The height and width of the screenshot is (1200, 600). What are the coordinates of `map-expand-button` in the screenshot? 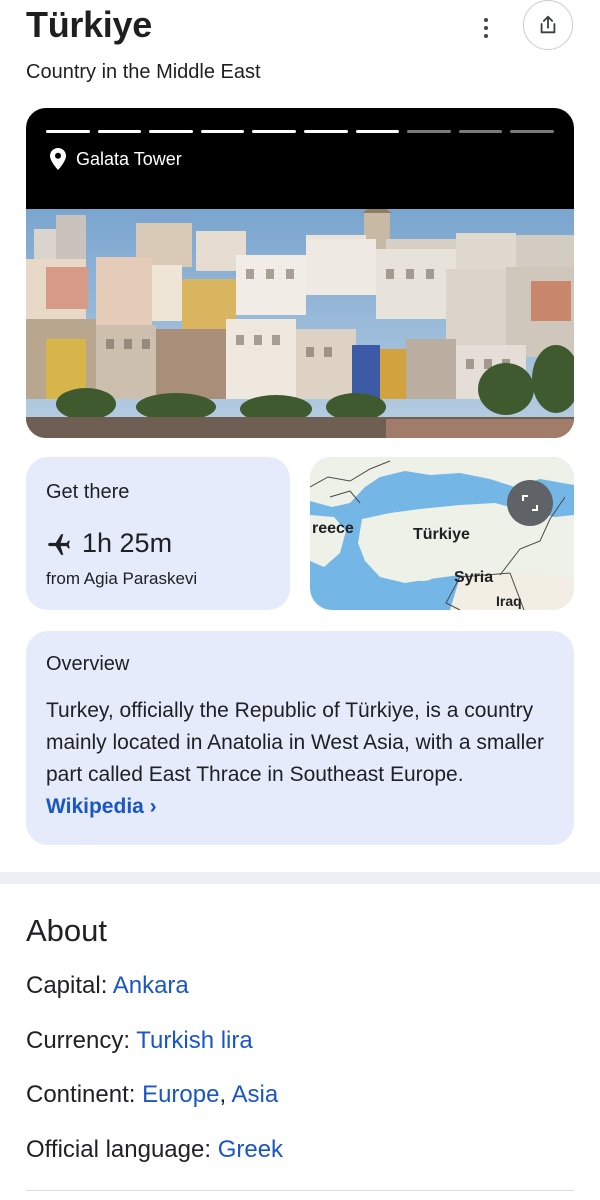 It's located at (530, 503).